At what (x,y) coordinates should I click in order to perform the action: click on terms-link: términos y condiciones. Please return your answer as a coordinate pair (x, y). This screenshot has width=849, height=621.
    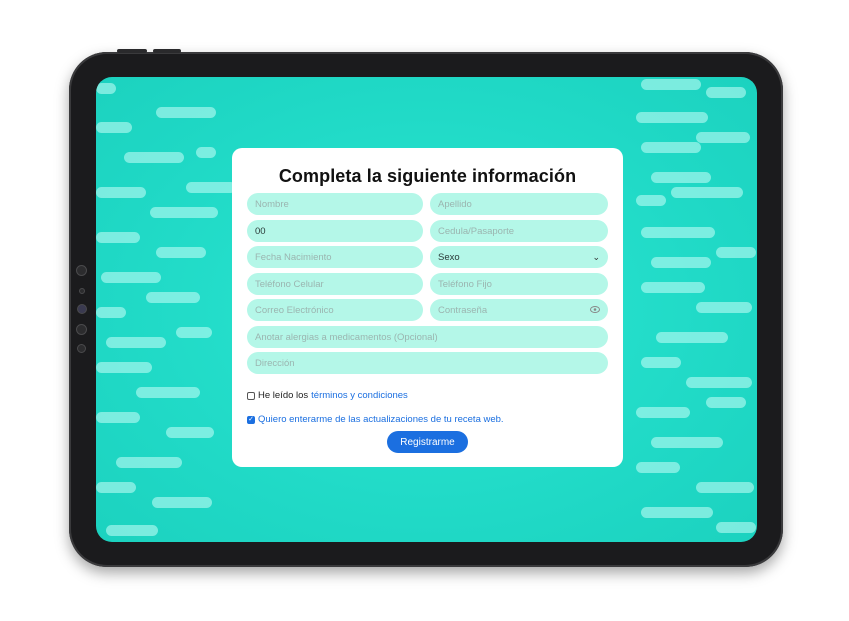
    Looking at the image, I should click on (359, 395).